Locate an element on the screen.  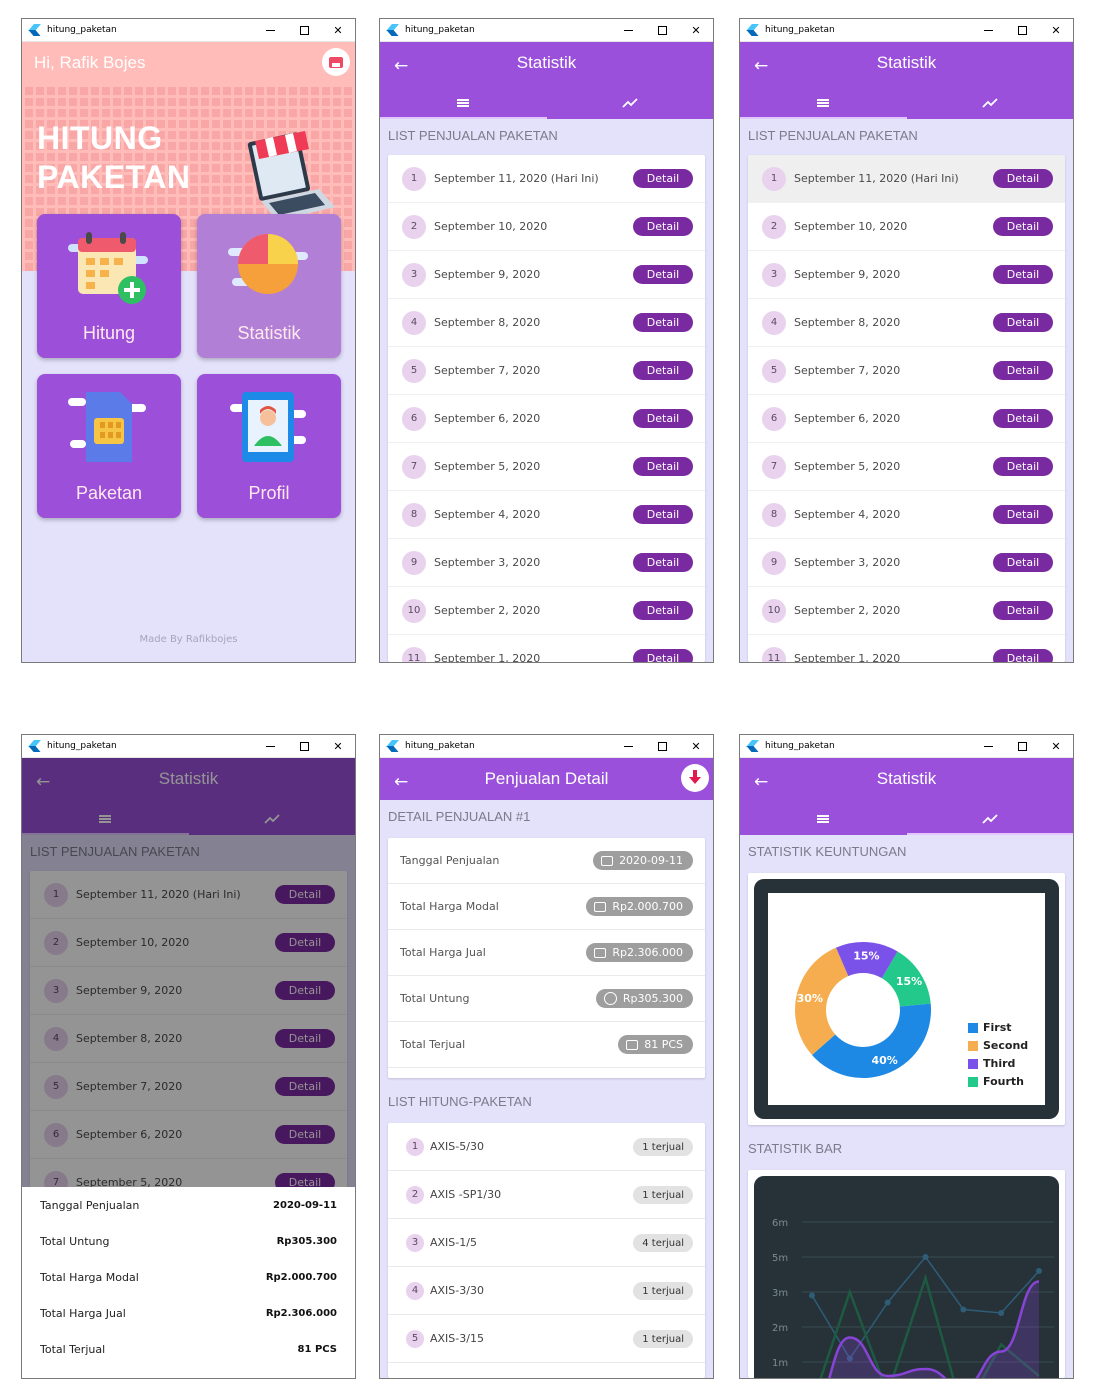
item-number: 2 is located at coordinates (415, 1194).